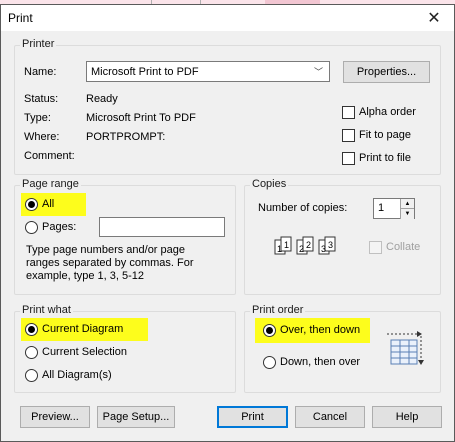 This screenshot has width=455, height=442. I want to click on print-button: Print, so click(252, 417).